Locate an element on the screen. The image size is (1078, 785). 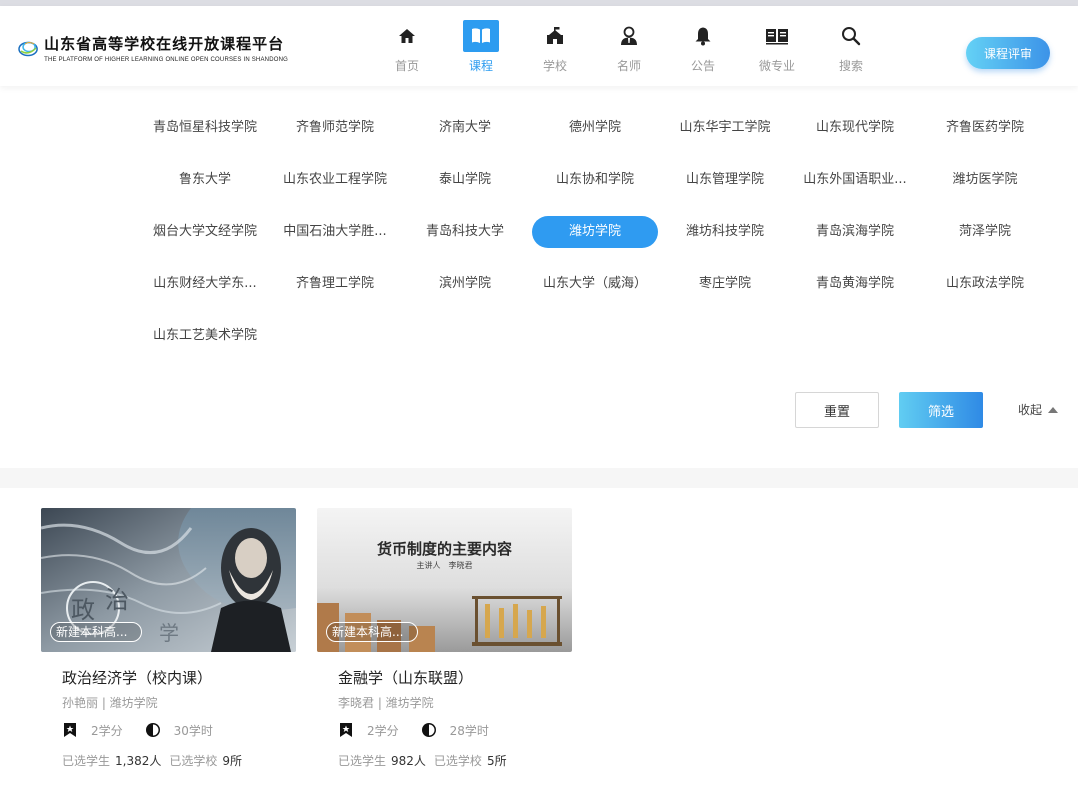
school-option: 菏泽学院 is located at coordinates (985, 232).